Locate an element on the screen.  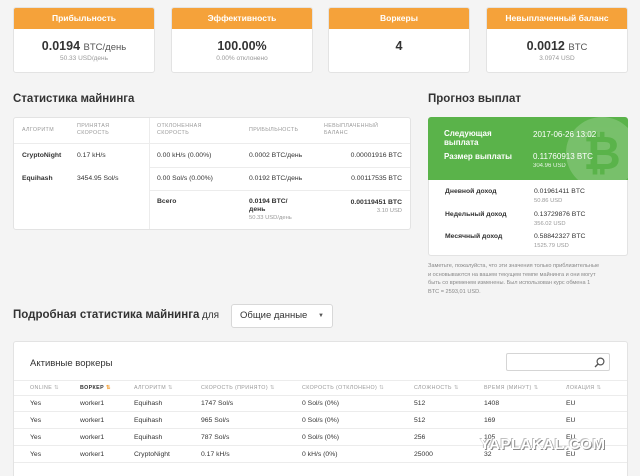
row-rejected: 0.00 Sol/s (0.00%) is located at coordinates (185, 178).